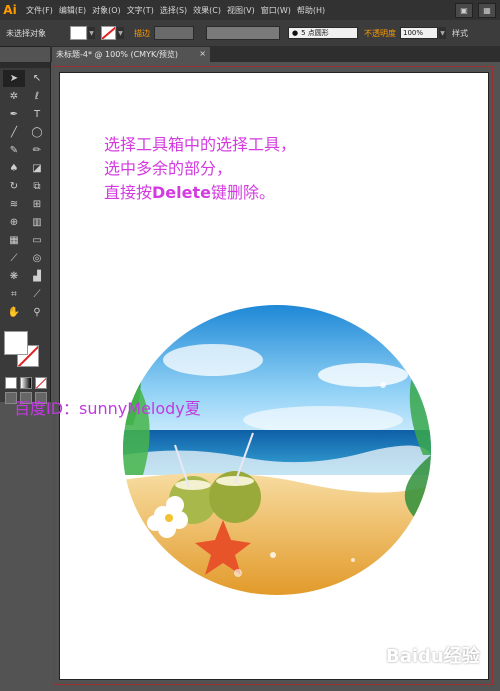 The image size is (500, 691). Describe the element at coordinates (108, 33) in the screenshot. I see `stroke-swatch` at that location.